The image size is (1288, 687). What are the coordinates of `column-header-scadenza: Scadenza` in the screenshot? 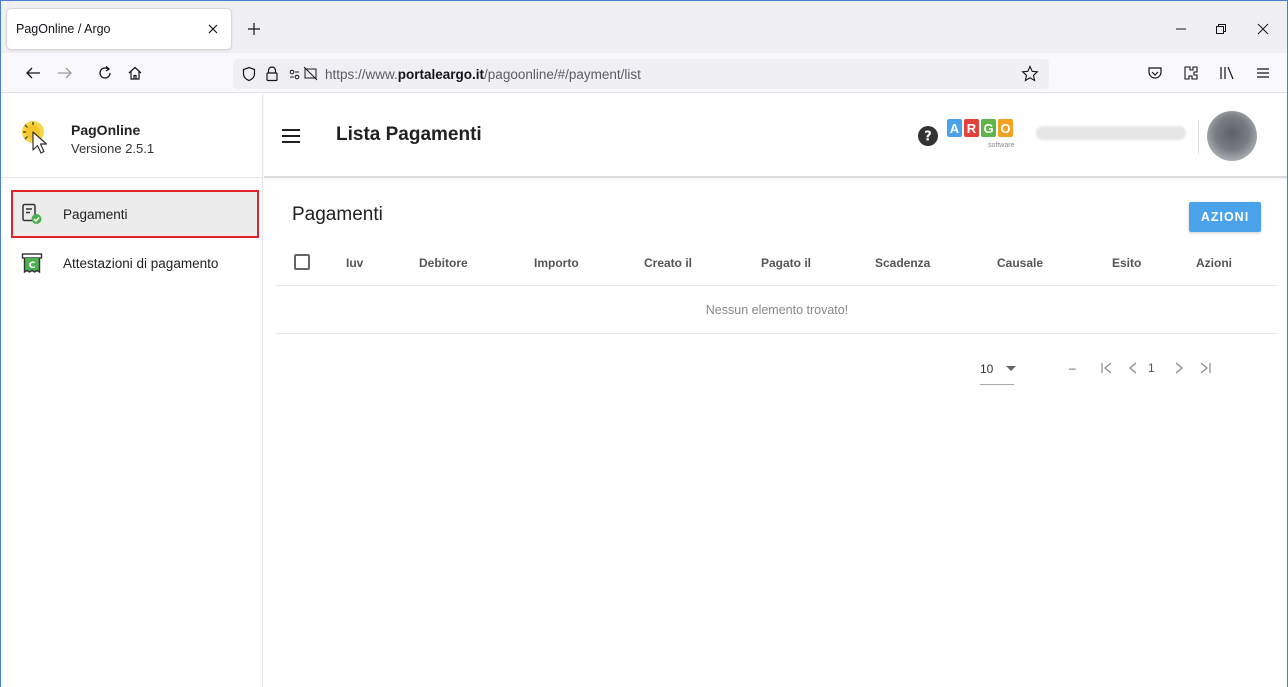 It's located at (902, 263).